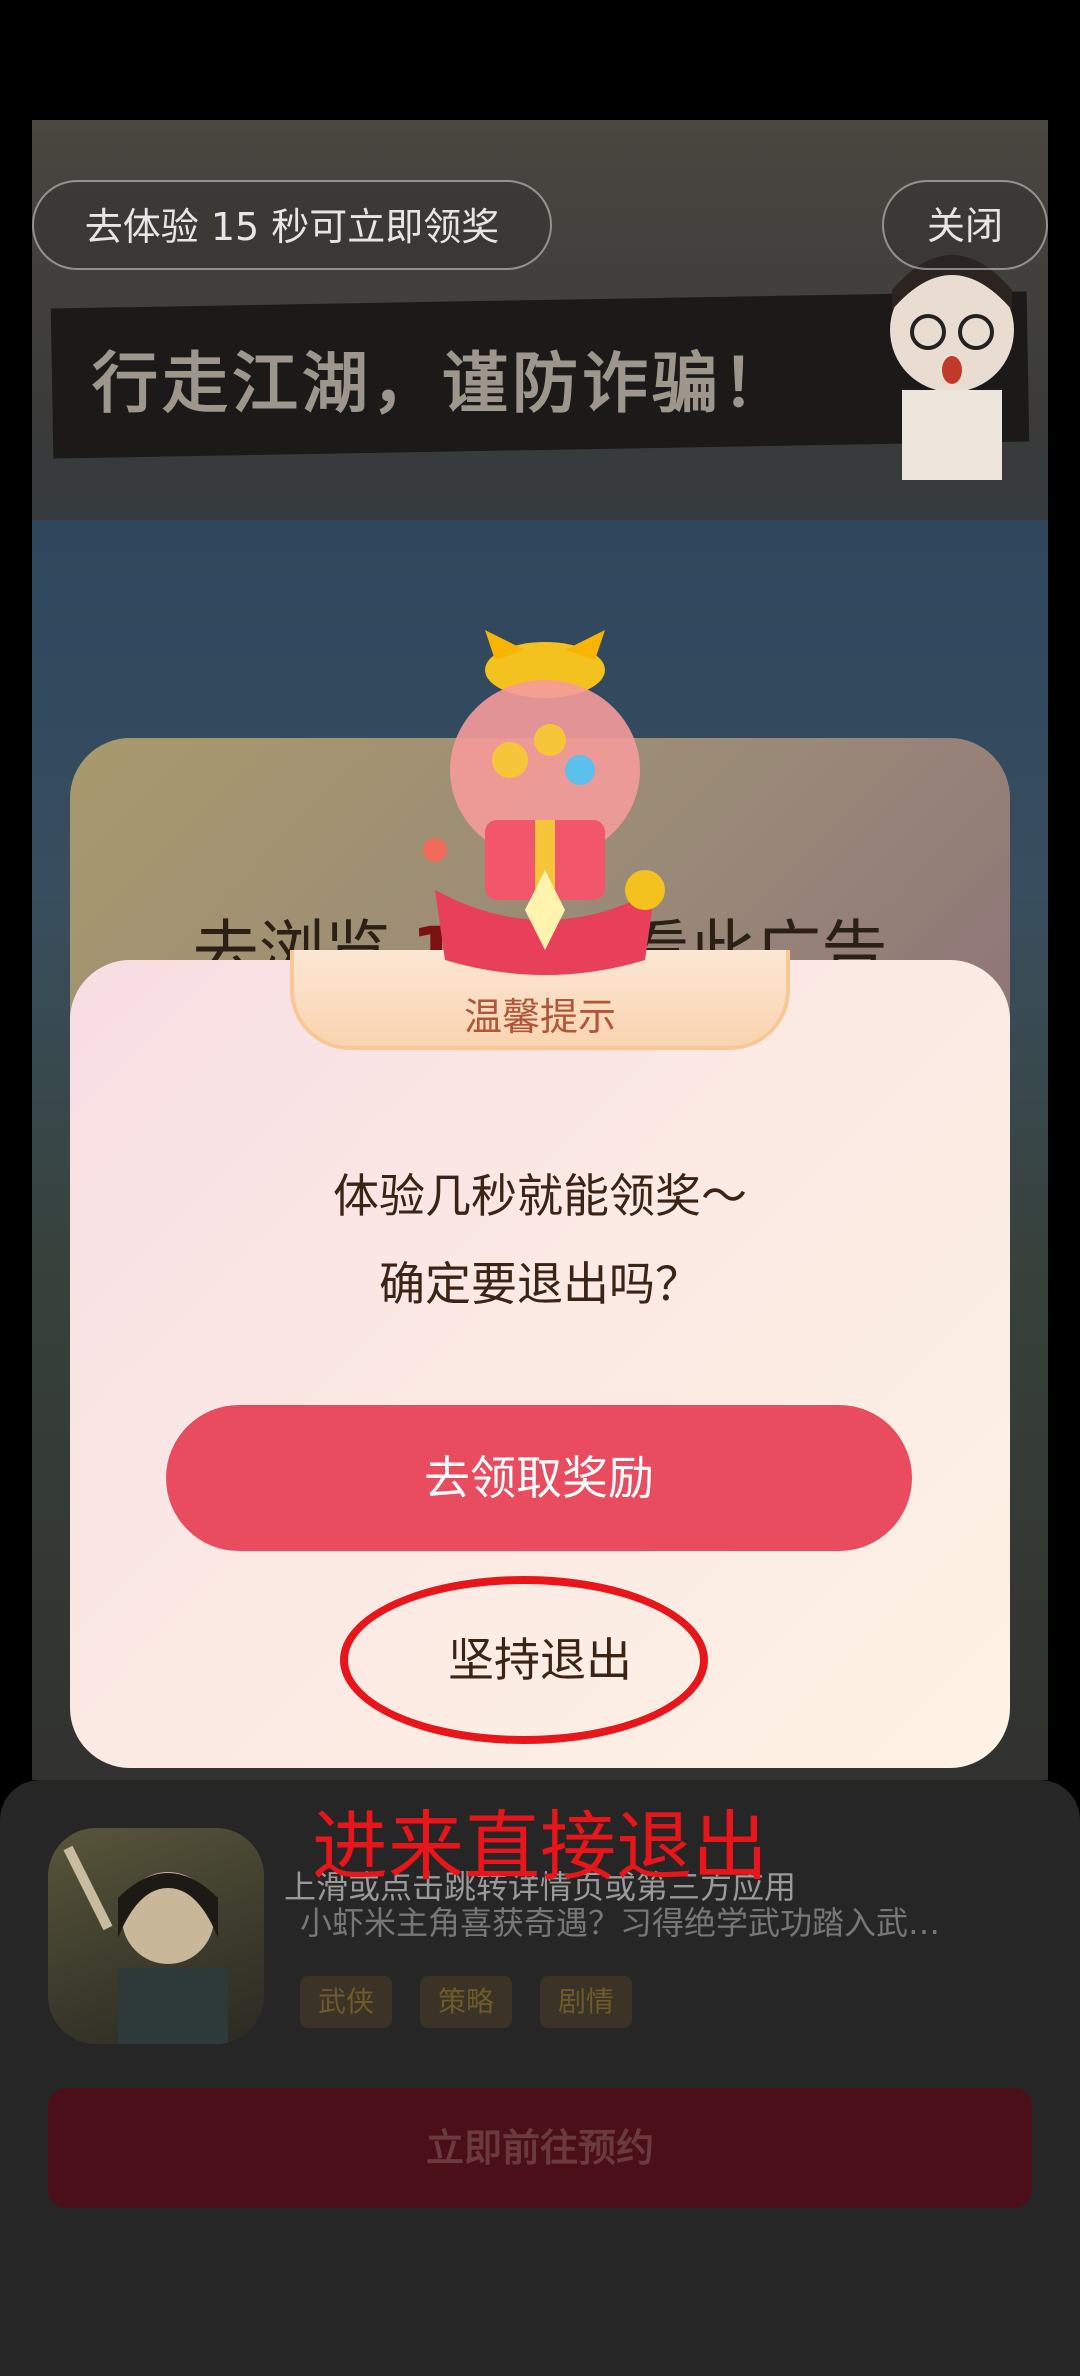 Image resolution: width=1080 pixels, height=2376 pixels. What do you see at coordinates (540, 1660) in the screenshot?
I see `exit-anyway-button: 坚持退出` at bounding box center [540, 1660].